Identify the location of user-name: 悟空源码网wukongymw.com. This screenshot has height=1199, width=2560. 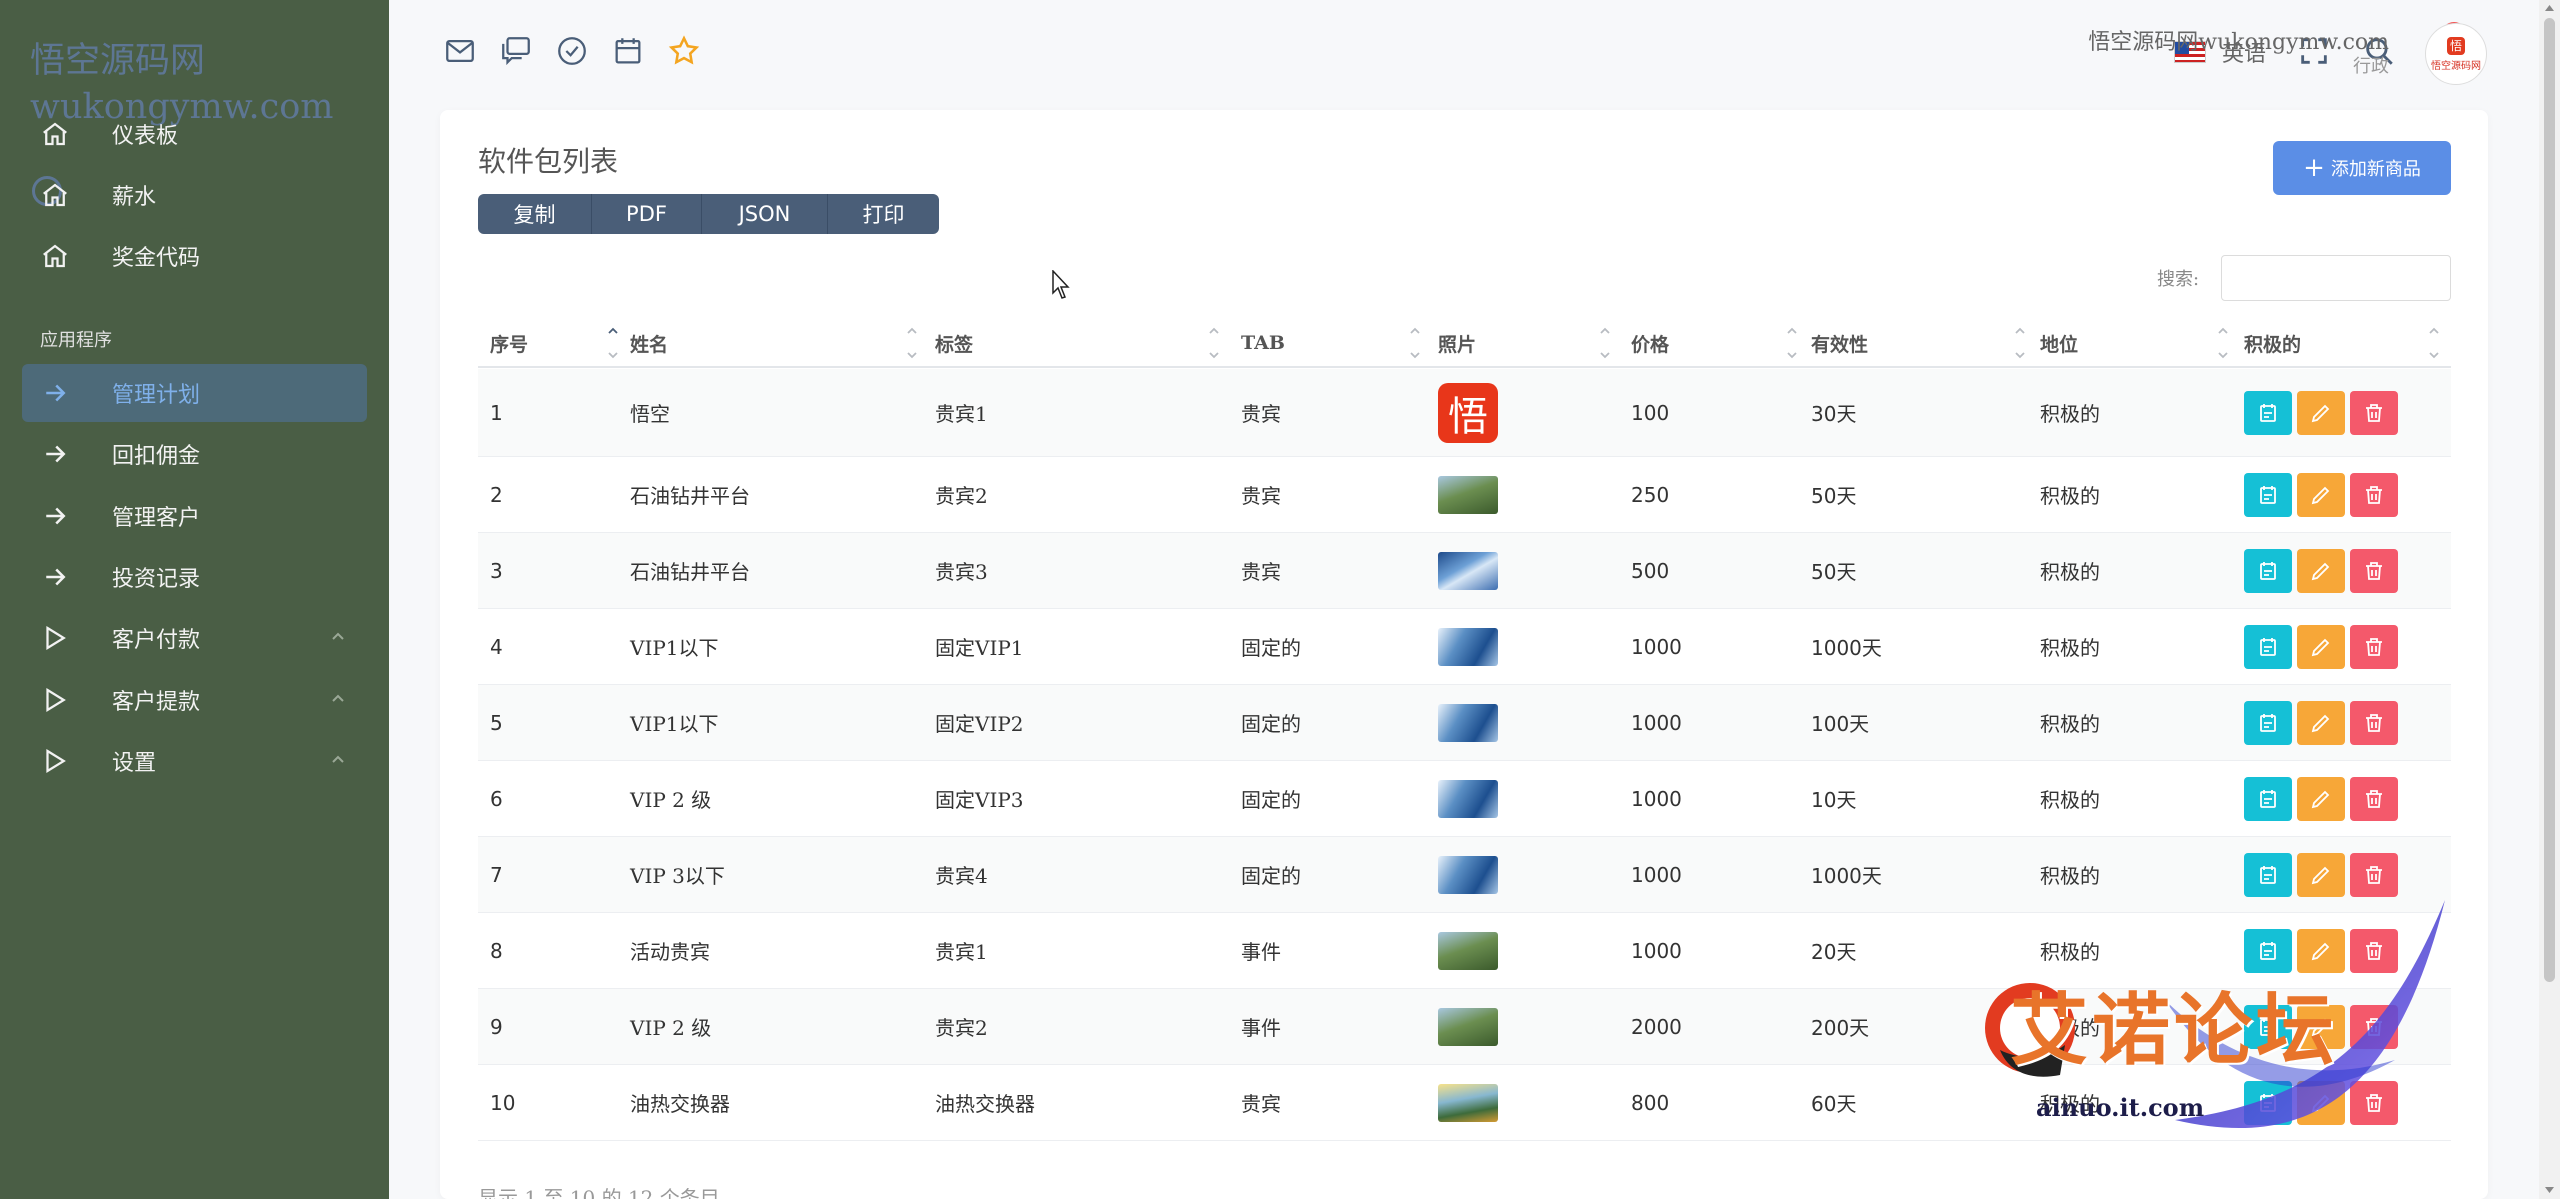
(2238, 40).